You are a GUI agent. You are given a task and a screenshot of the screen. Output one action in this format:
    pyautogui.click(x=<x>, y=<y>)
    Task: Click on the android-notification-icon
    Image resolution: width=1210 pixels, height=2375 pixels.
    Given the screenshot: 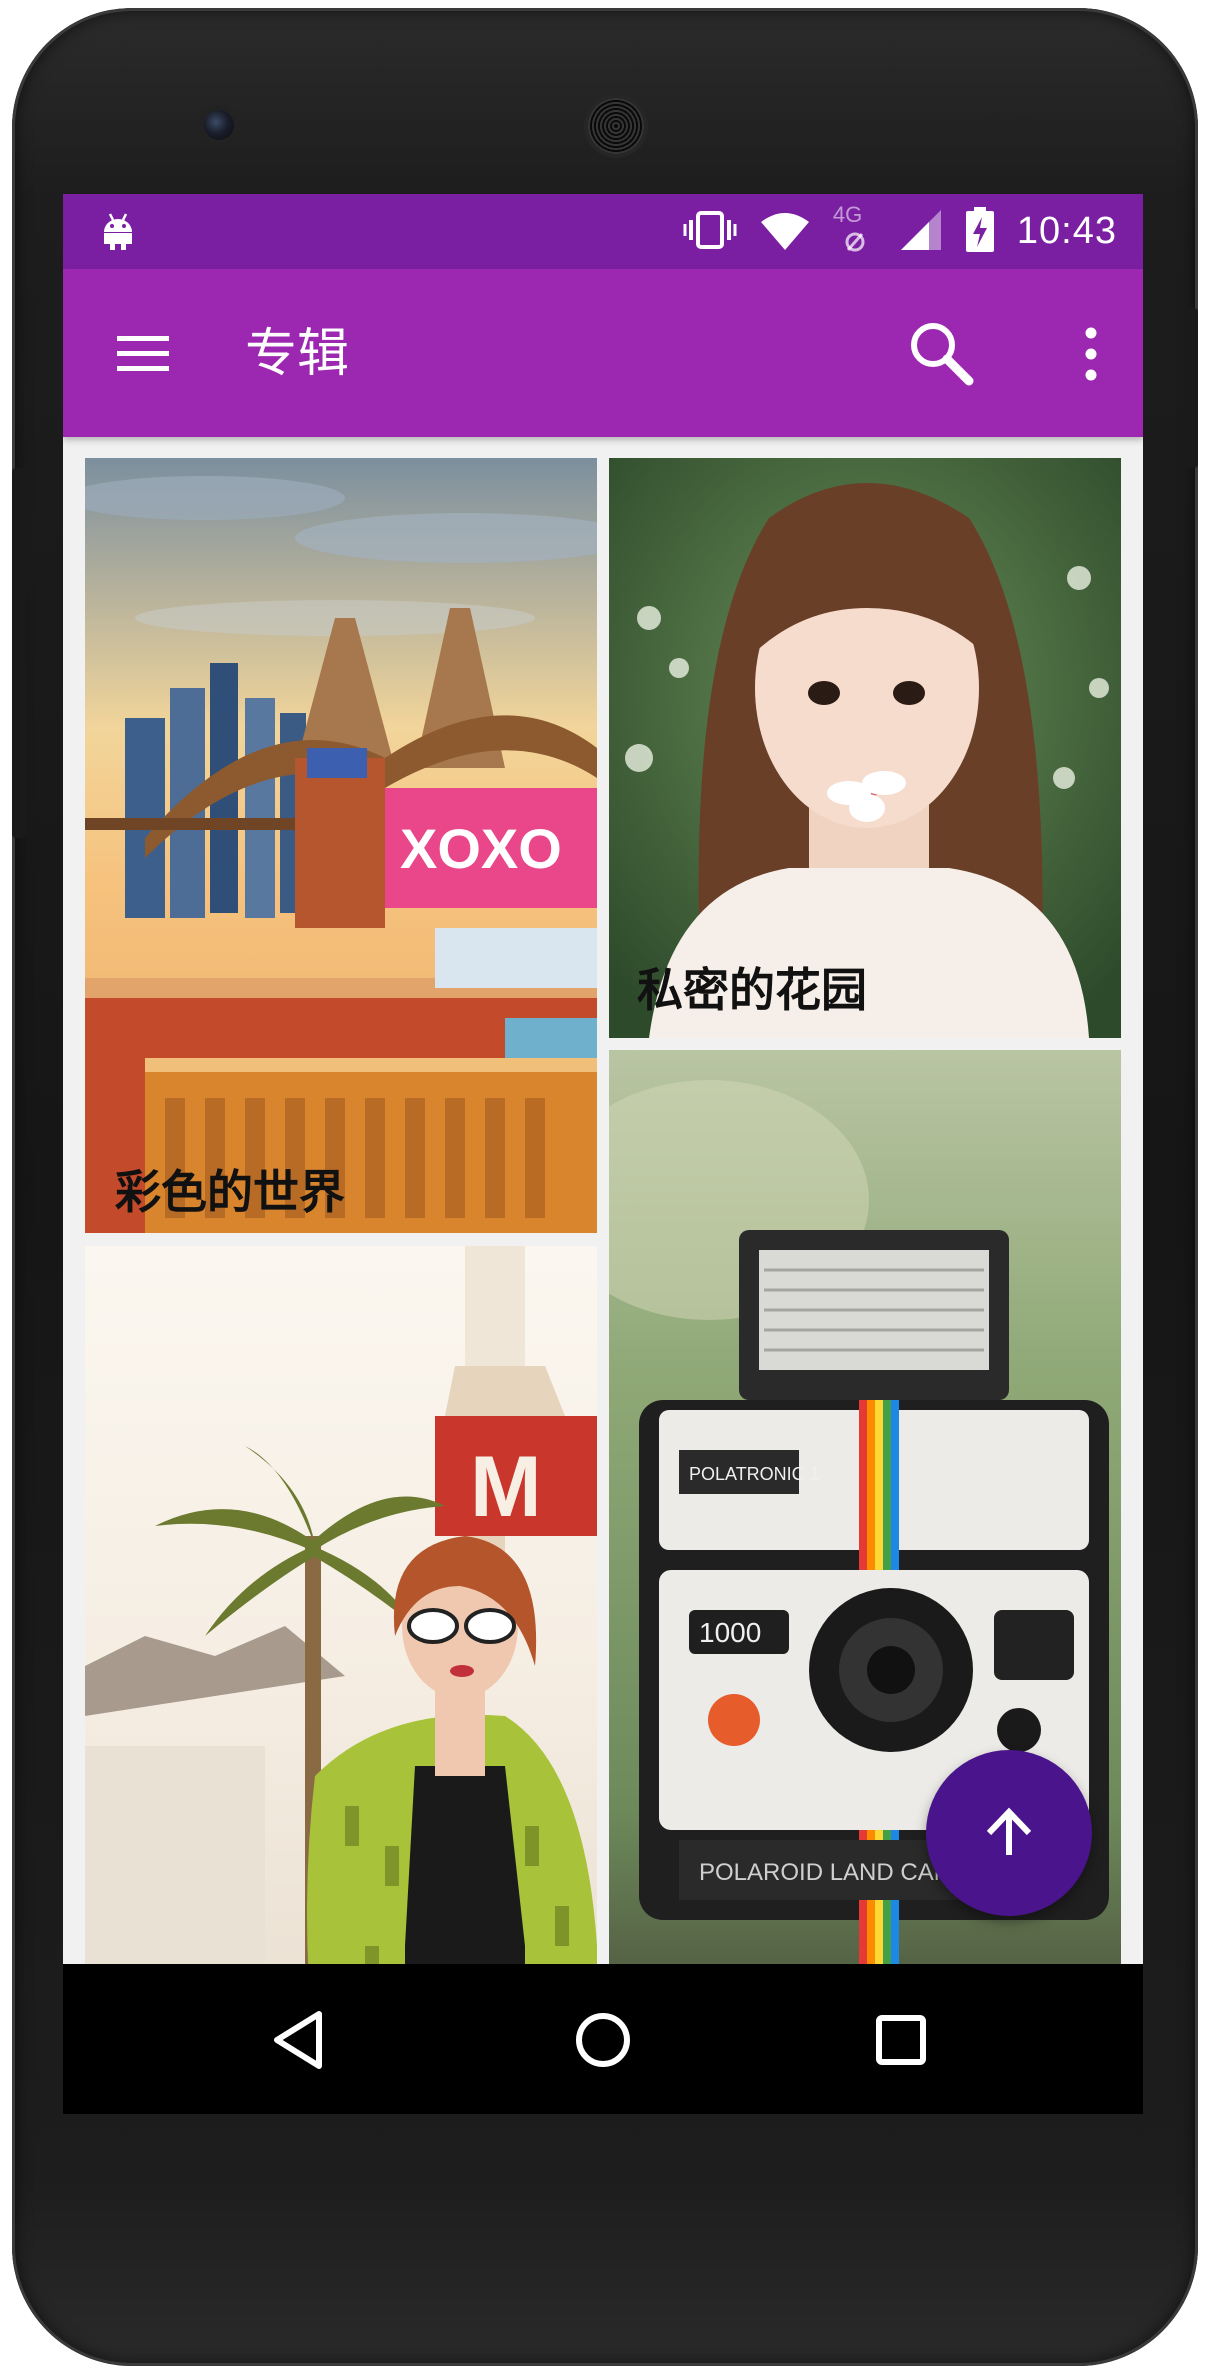 What is the action you would take?
    pyautogui.click(x=118, y=233)
    